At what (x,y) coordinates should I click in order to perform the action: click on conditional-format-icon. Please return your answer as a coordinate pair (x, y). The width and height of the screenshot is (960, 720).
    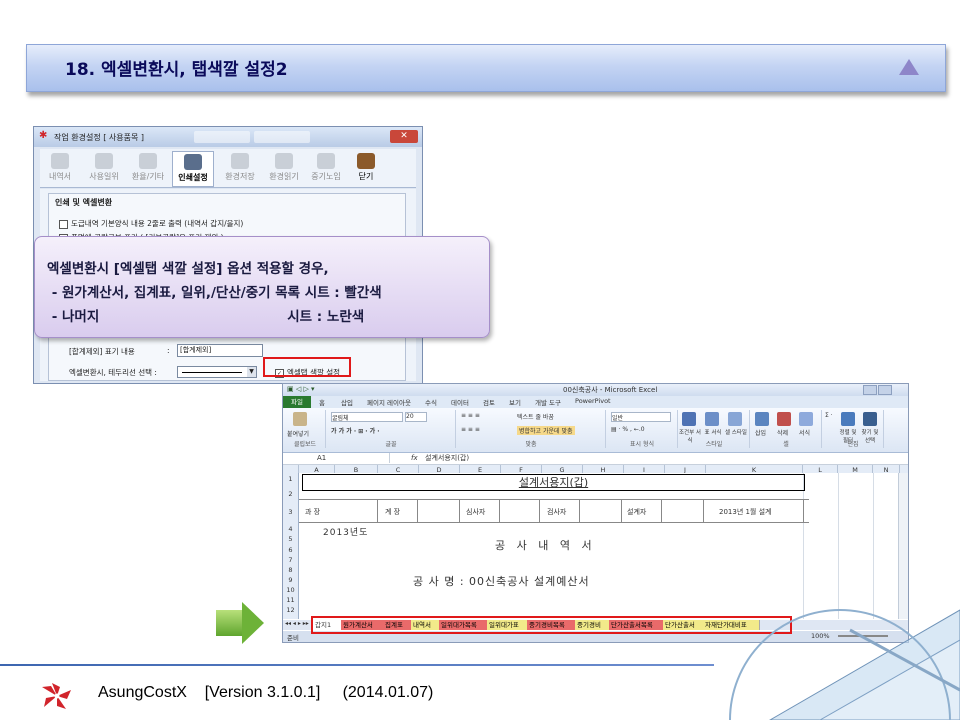
    Looking at the image, I should click on (689, 419).